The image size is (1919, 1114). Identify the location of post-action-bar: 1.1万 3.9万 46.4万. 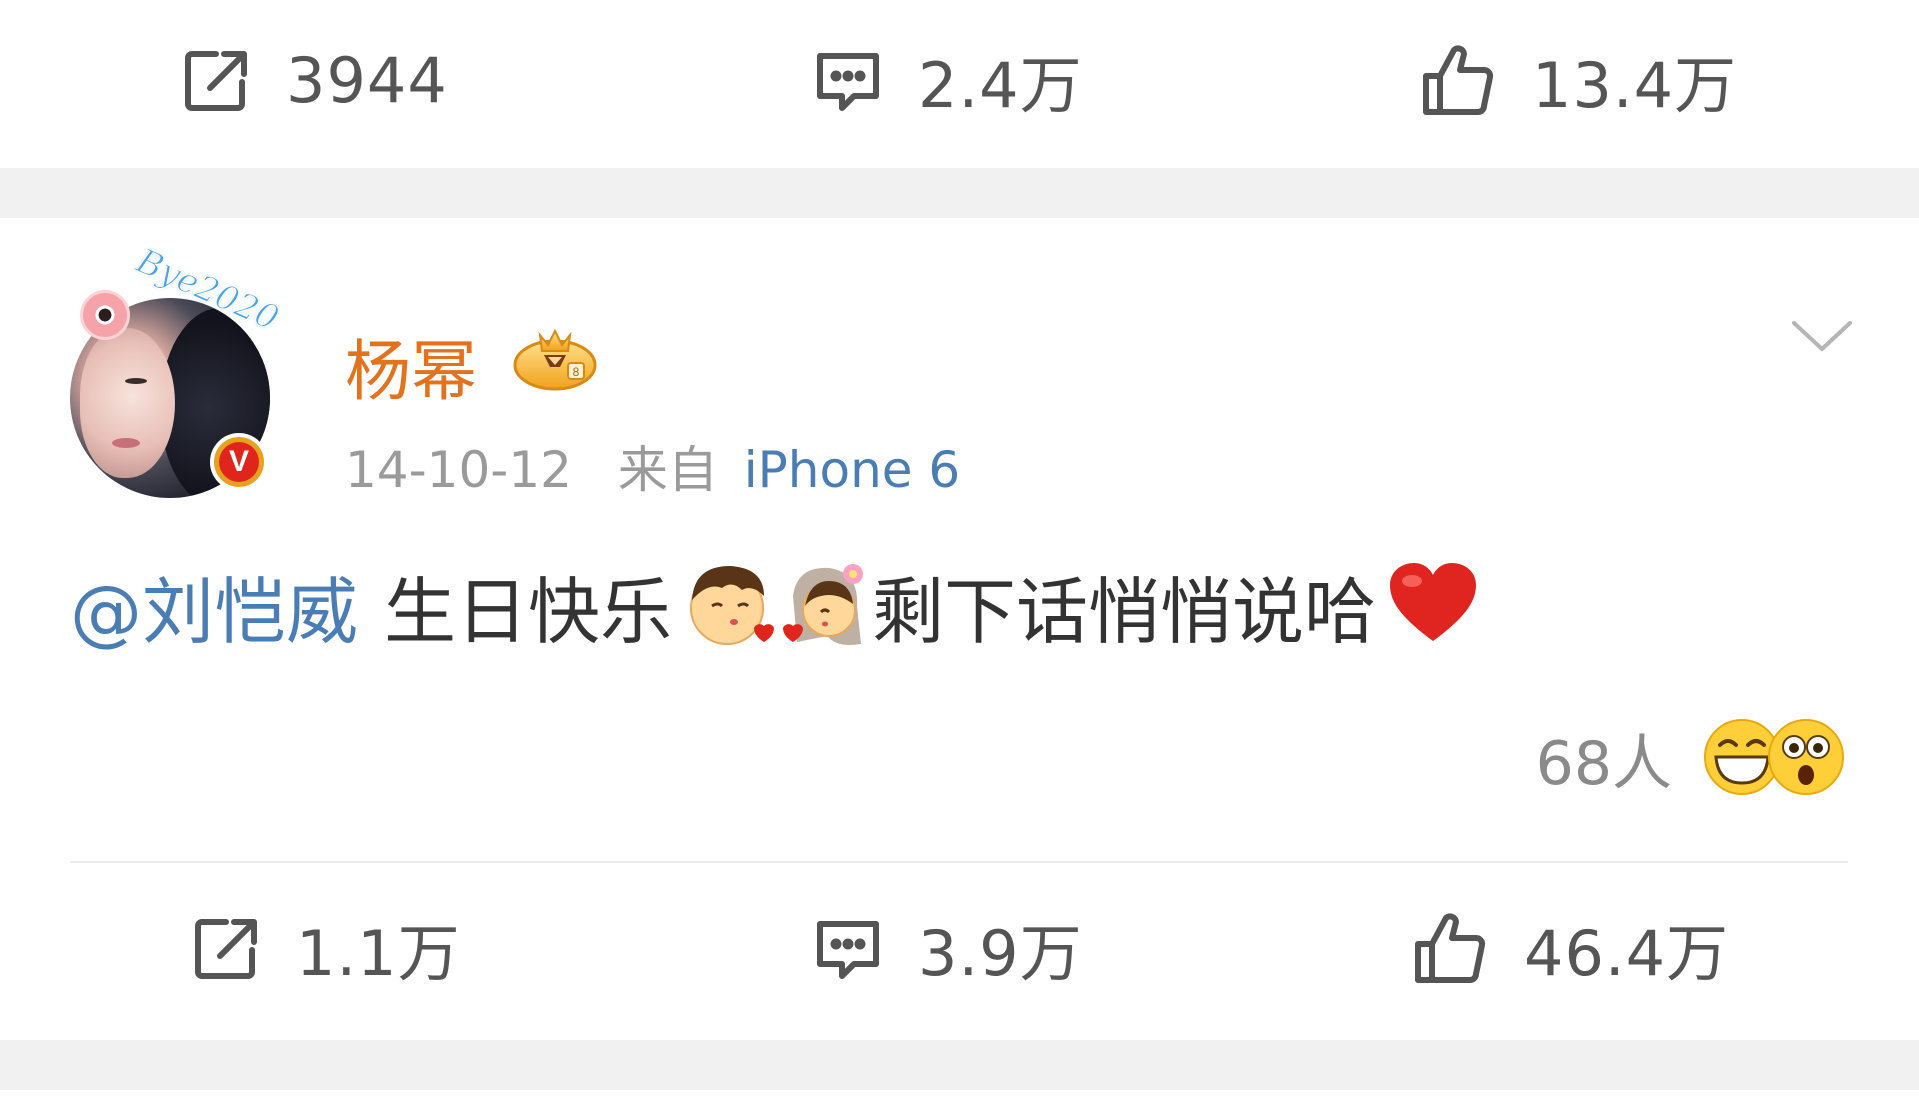
(959, 948).